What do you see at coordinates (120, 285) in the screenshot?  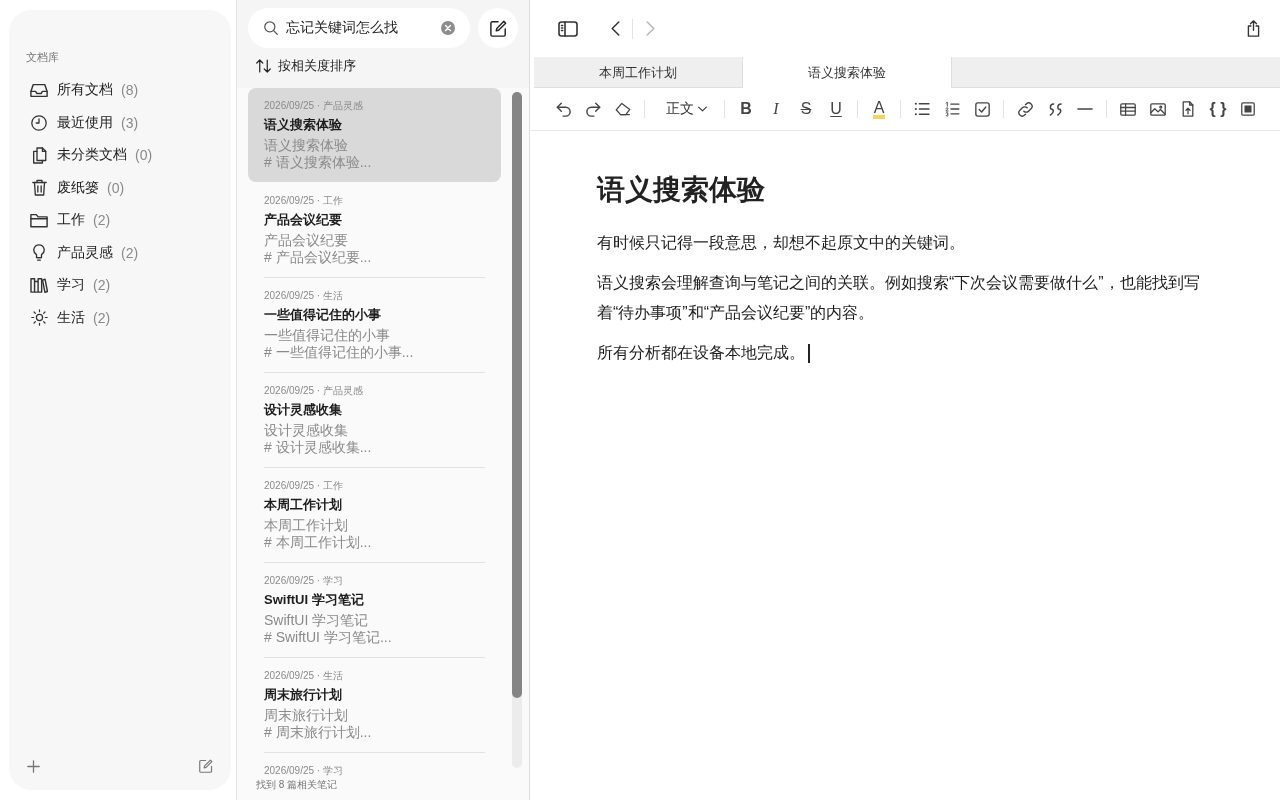 I see `sidebar-item: 学习 (2)` at bounding box center [120, 285].